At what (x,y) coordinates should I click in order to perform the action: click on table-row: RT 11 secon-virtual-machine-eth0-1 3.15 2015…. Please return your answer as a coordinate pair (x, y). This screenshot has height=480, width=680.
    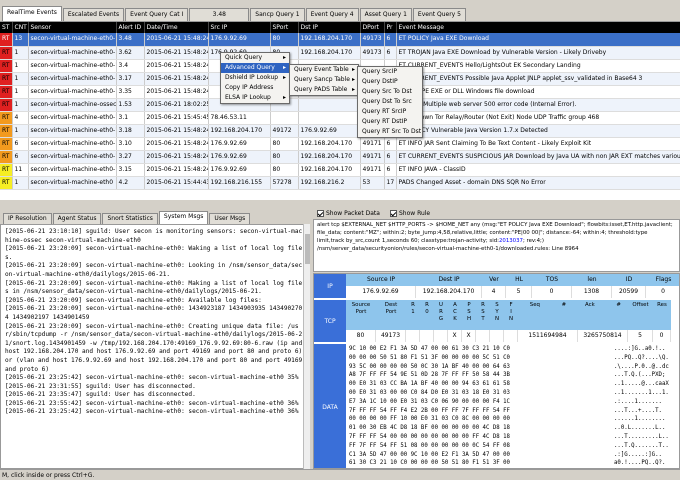
    Looking at the image, I should click on (340, 170).